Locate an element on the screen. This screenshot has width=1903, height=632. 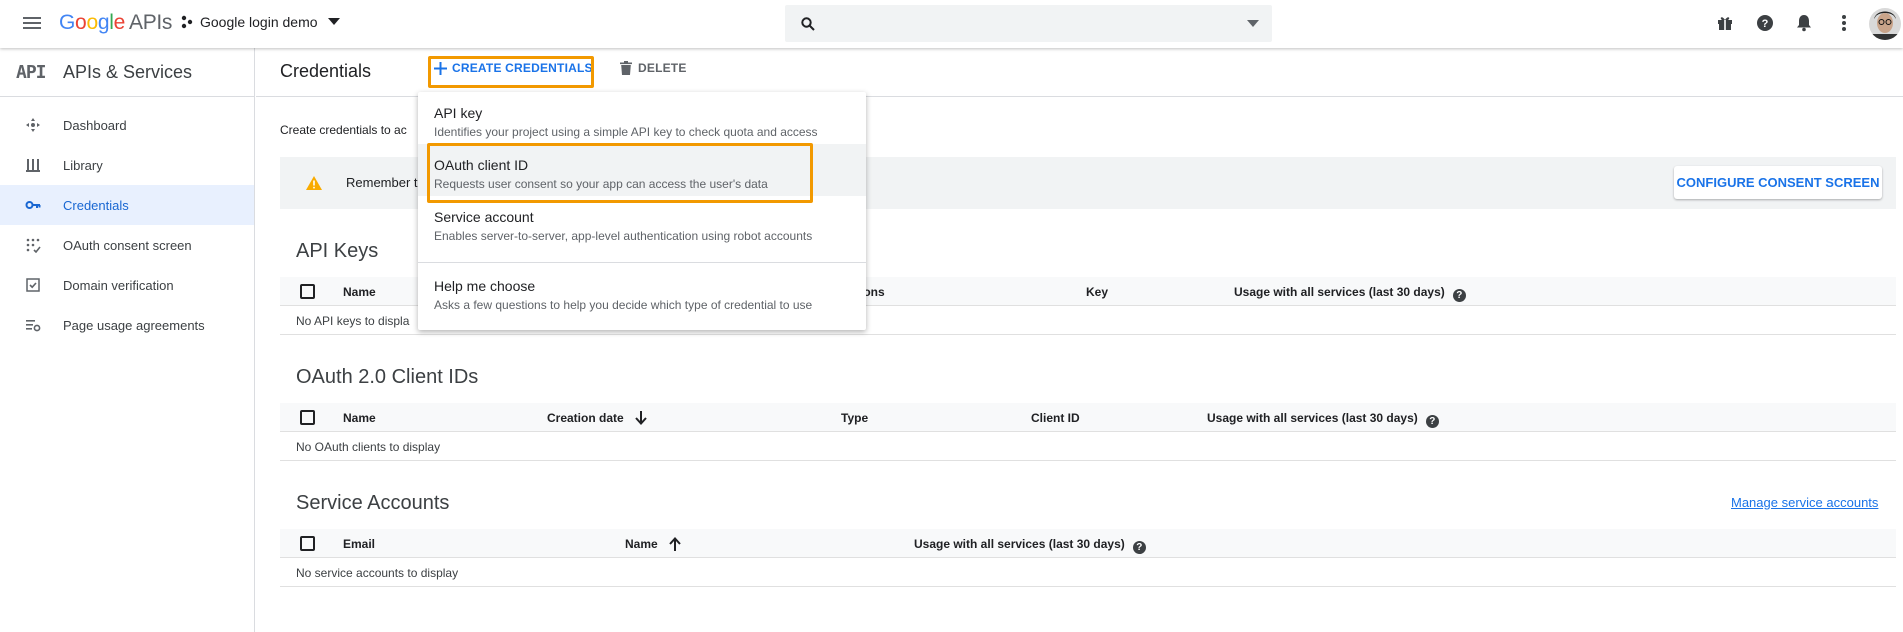
plus-icon is located at coordinates (440, 68).